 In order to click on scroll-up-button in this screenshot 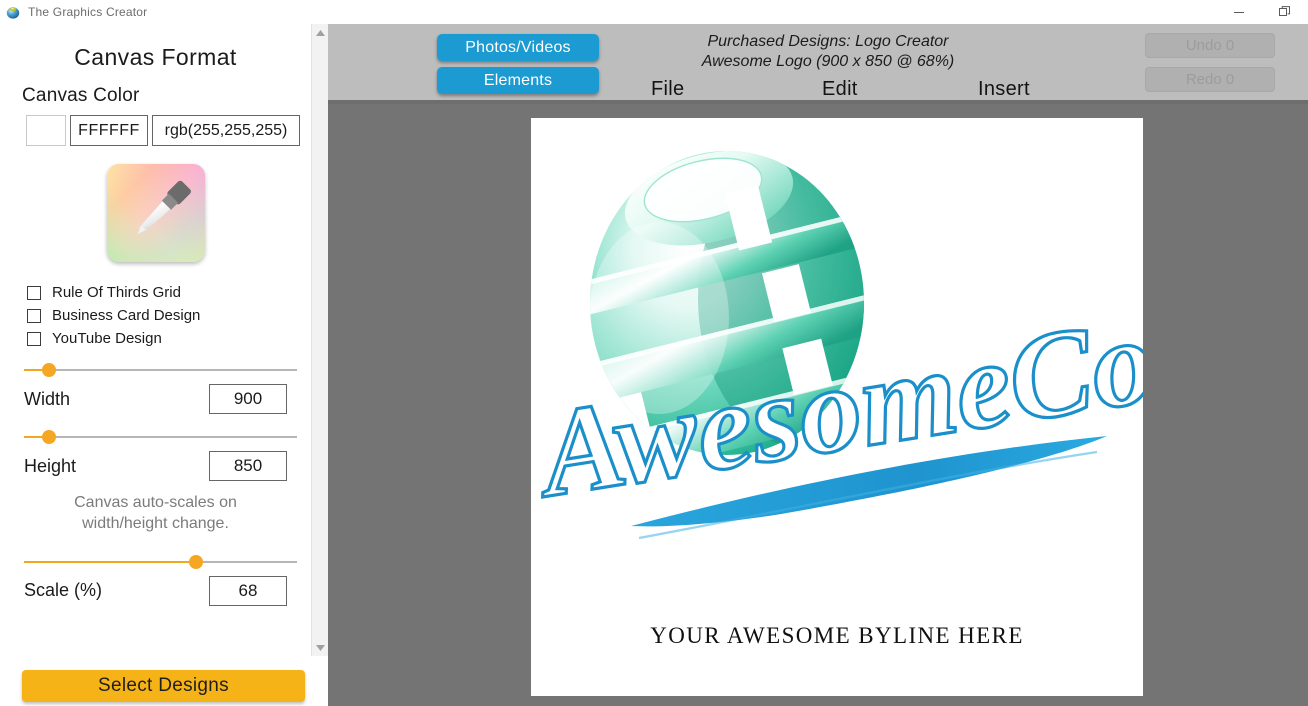, I will do `click(320, 32)`.